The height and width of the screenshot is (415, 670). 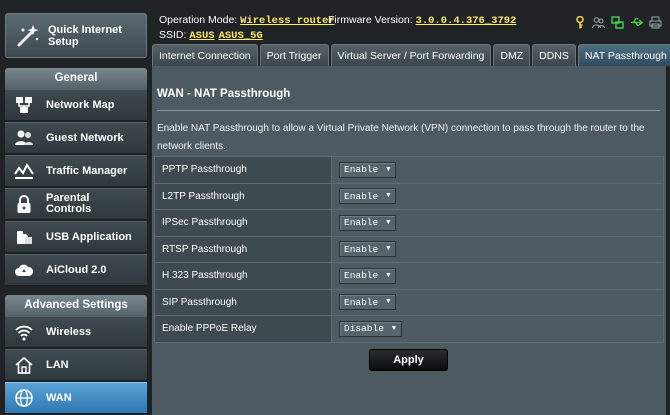 I want to click on row-label: L2TP Passthrough, so click(x=243, y=196).